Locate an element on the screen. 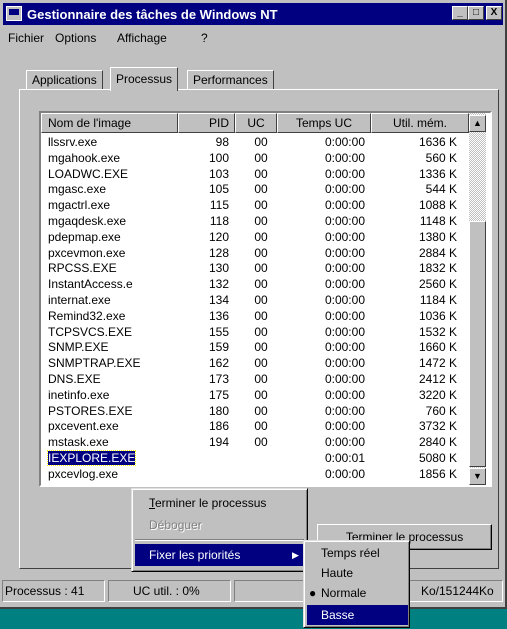 The width and height of the screenshot is (507, 629). cell-memory-text: 2412 K is located at coordinates (437, 379).